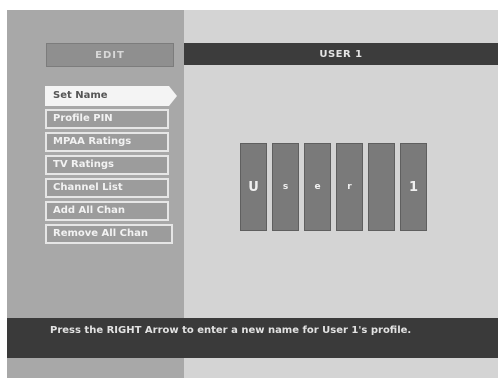 The width and height of the screenshot is (504, 383). What do you see at coordinates (253, 187) in the screenshot?
I see `name-char-1: U` at bounding box center [253, 187].